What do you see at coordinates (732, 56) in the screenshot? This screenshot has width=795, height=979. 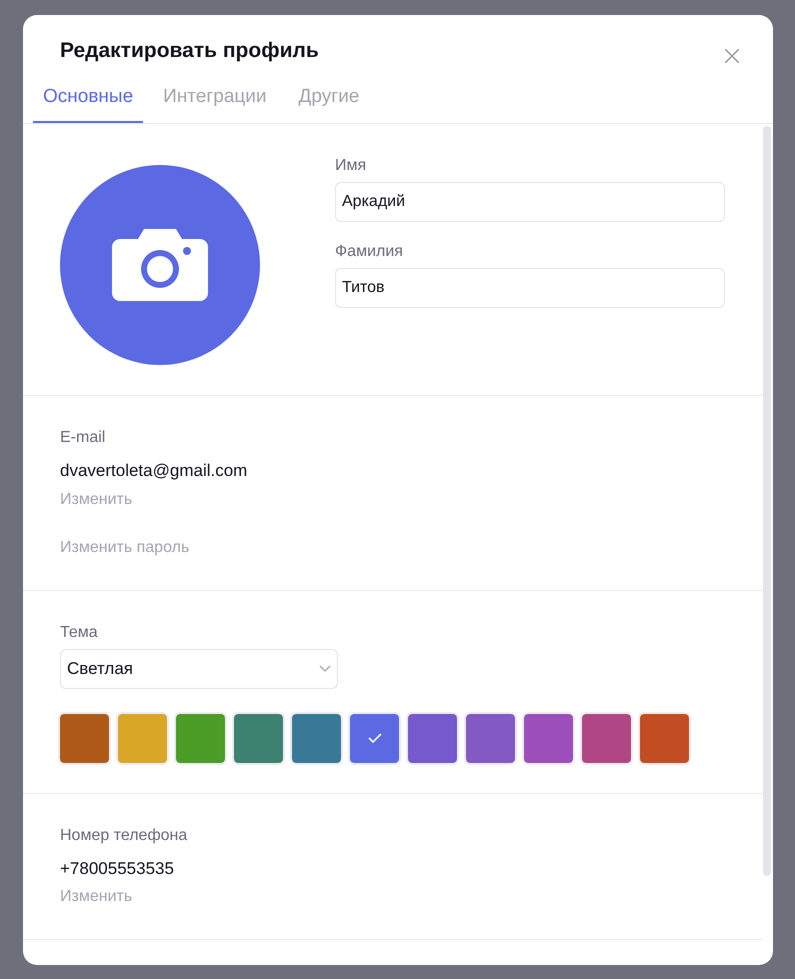 I see `close-icon` at bounding box center [732, 56].